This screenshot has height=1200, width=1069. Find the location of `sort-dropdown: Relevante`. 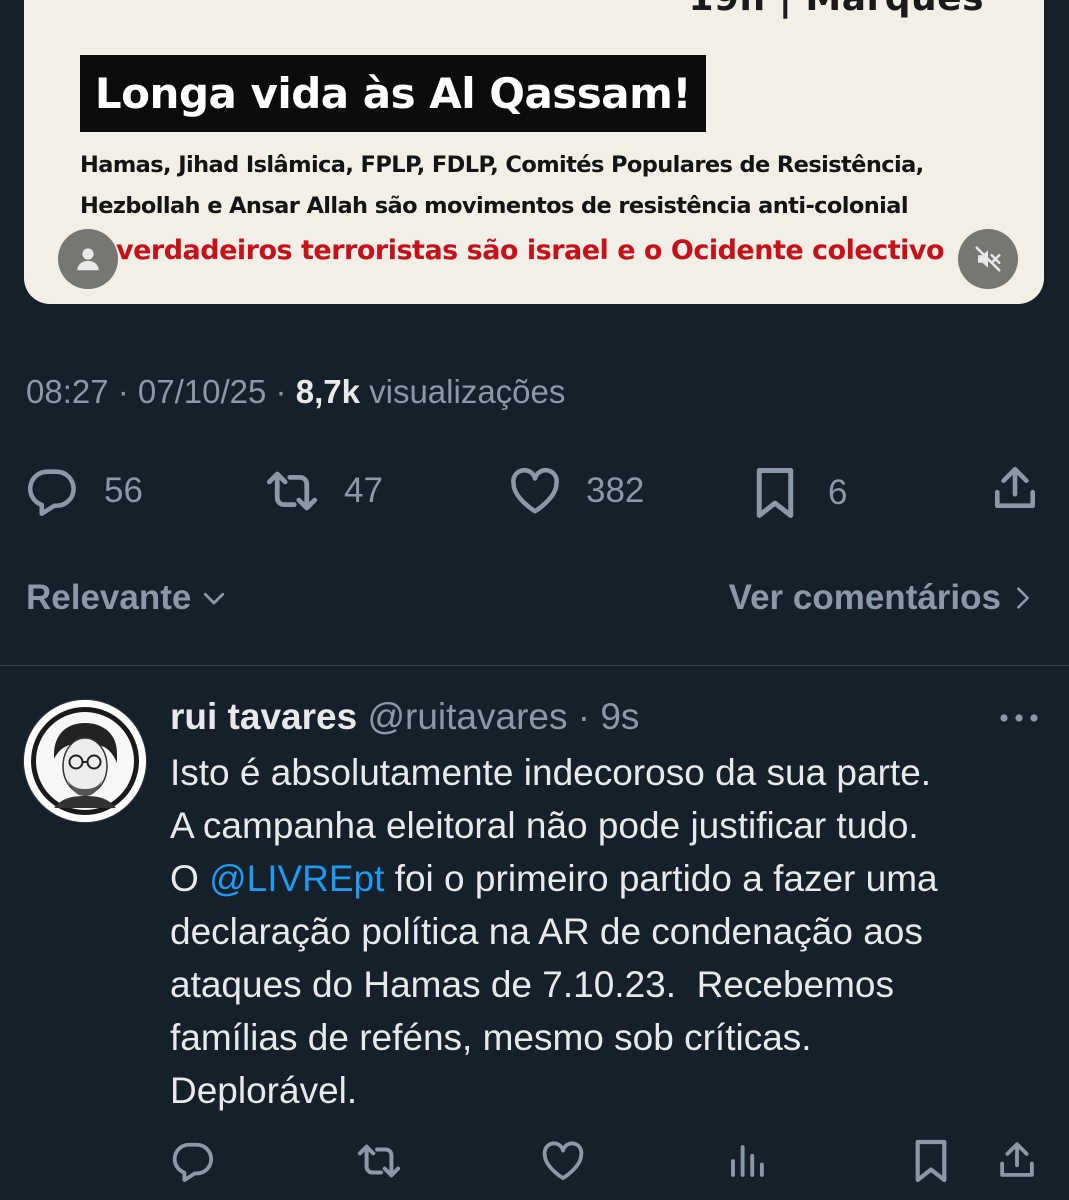

sort-dropdown: Relevante is located at coordinates (128, 598).